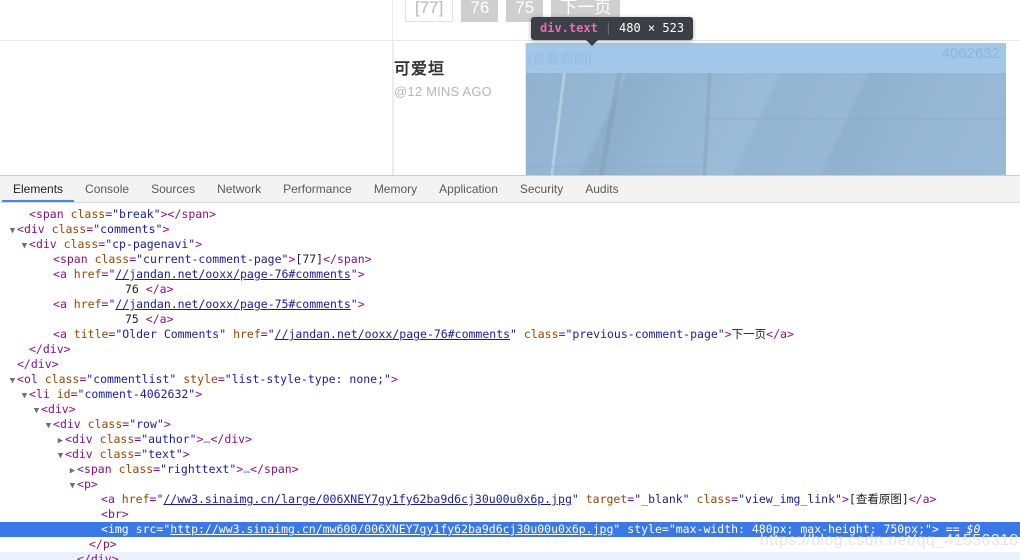 The image size is (1020, 560). Describe the element at coordinates (601, 189) in the screenshot. I see `devtools-tab-audits: Audits` at that location.